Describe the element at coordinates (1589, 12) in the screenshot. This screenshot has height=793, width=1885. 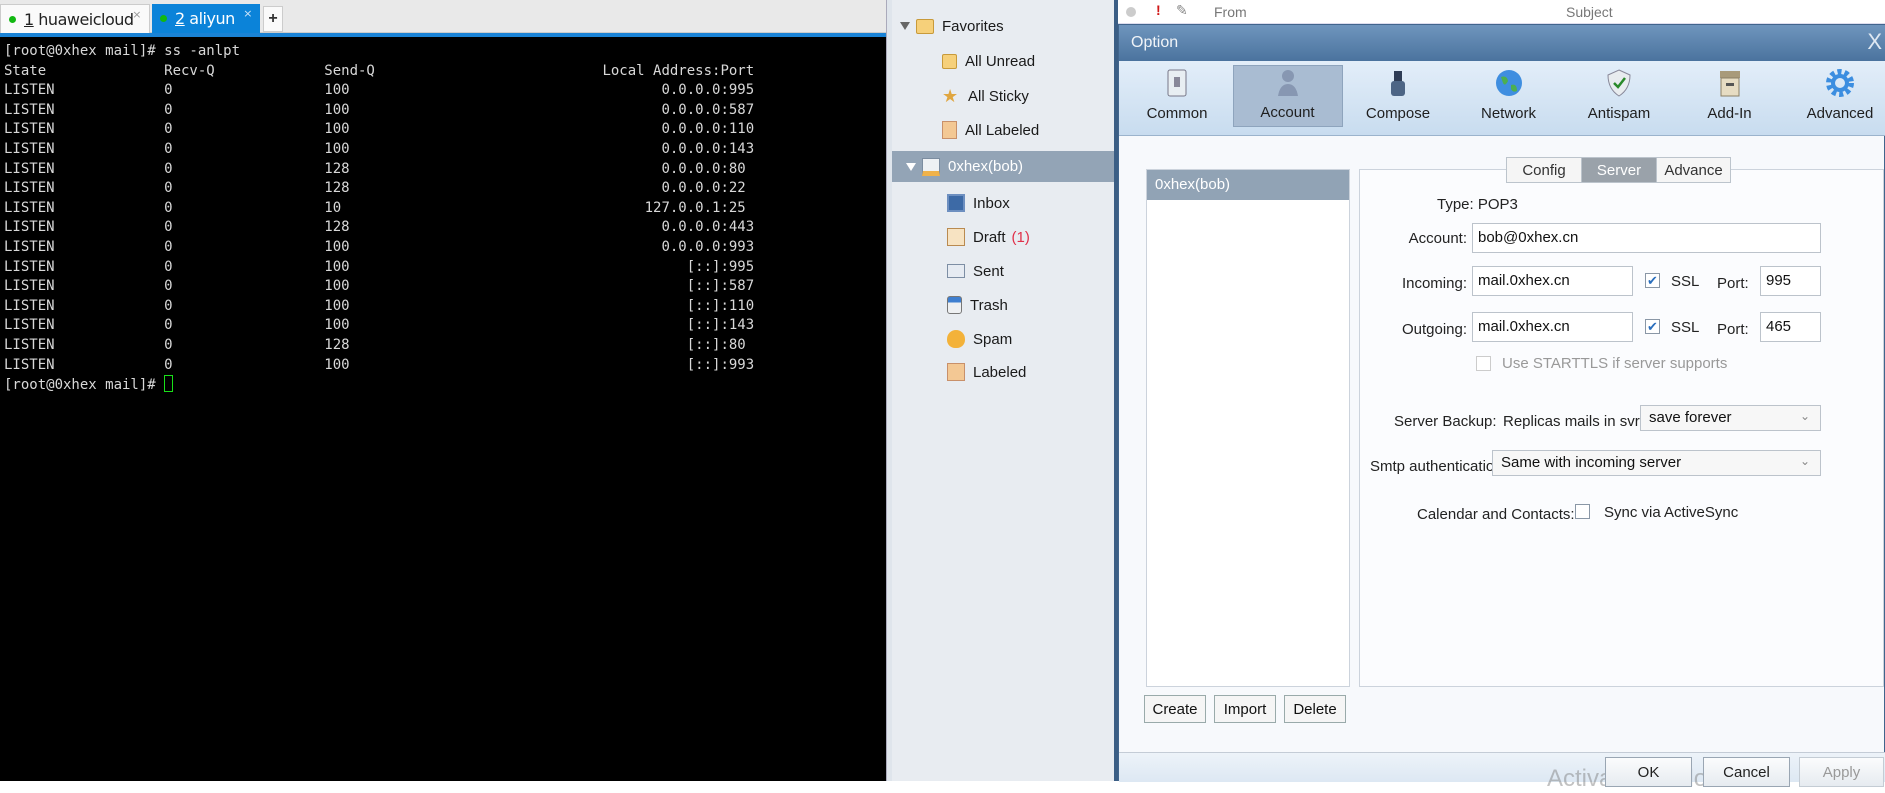
I see `column-subject: Subject` at that location.